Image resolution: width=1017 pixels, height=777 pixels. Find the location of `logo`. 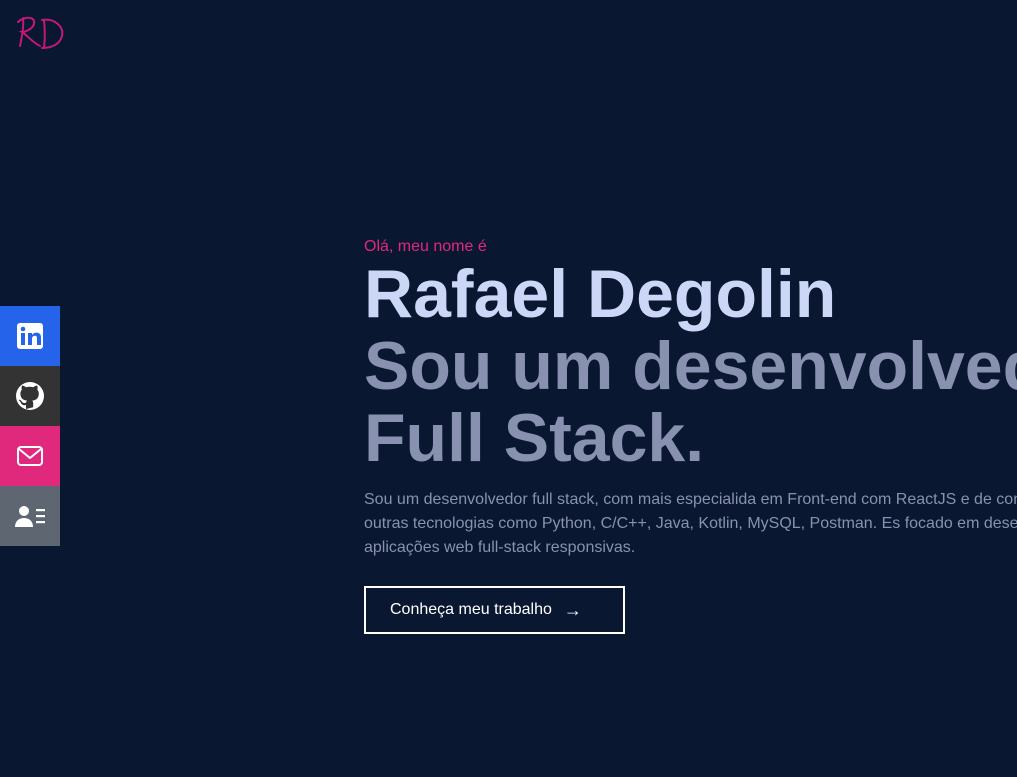

logo is located at coordinates (41, 33).